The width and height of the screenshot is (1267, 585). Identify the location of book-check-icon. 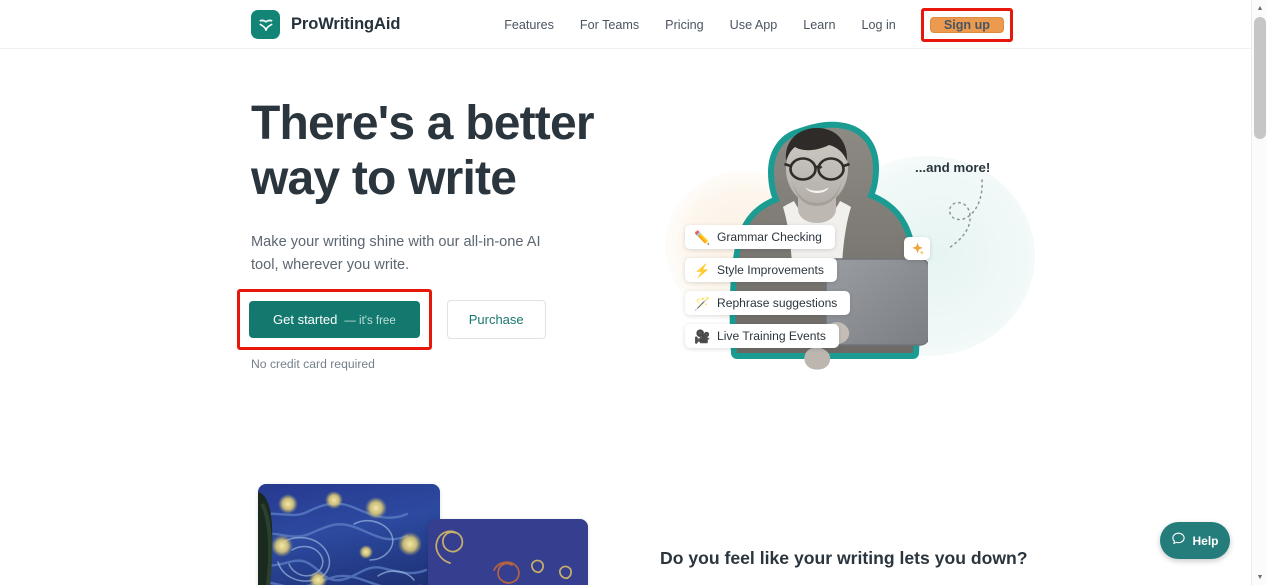
(265, 24).